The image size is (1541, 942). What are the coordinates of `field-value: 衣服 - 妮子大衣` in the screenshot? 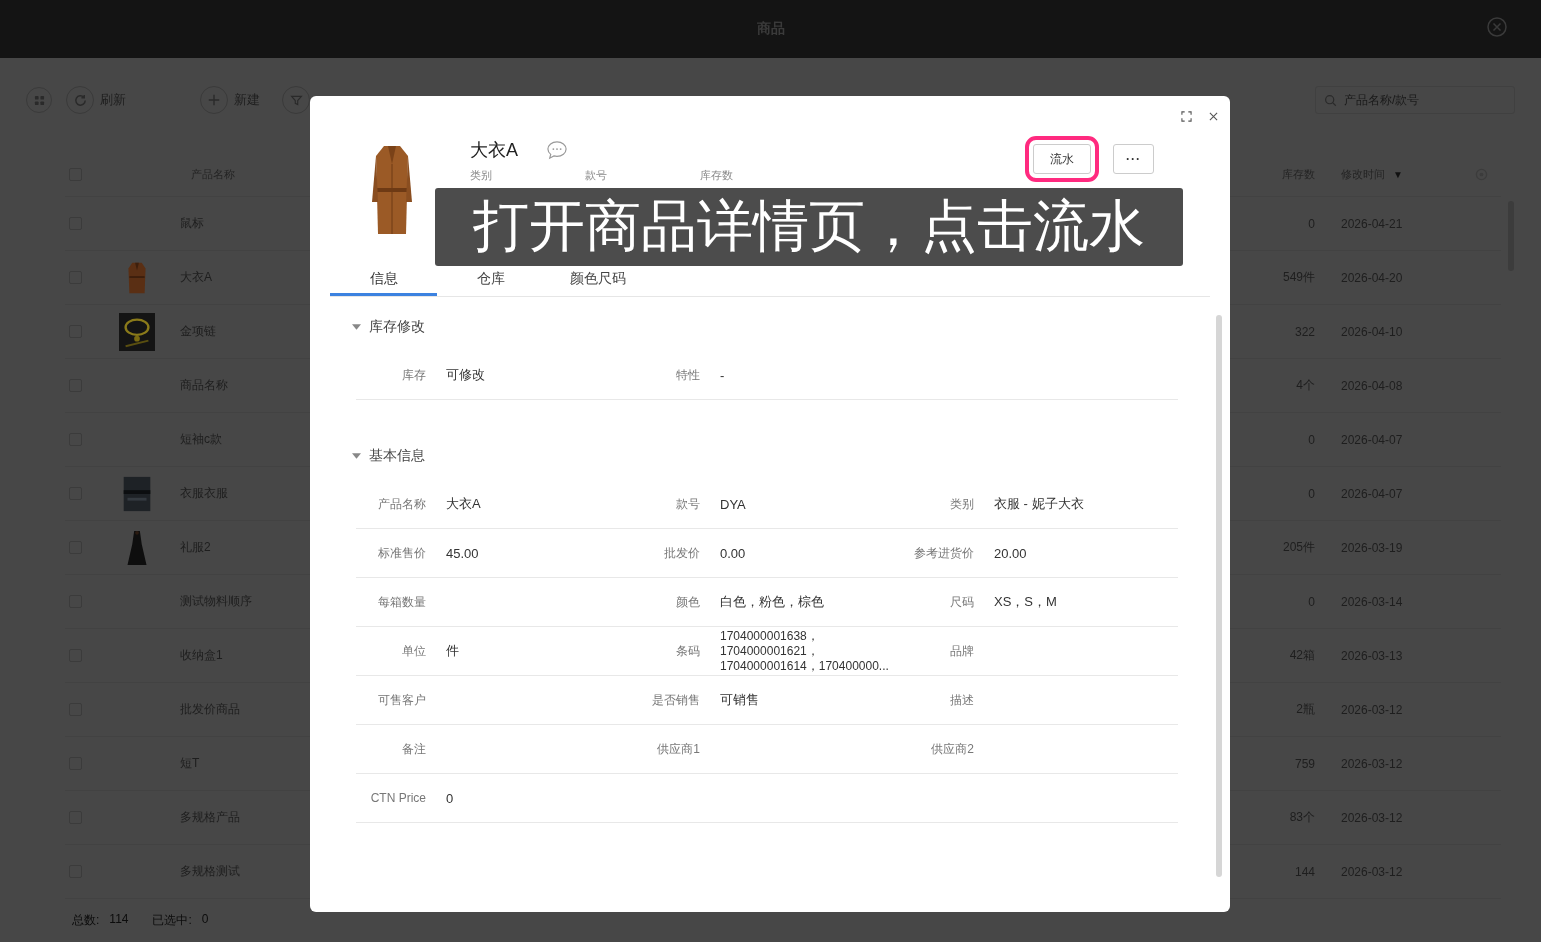 It's located at (1039, 504).